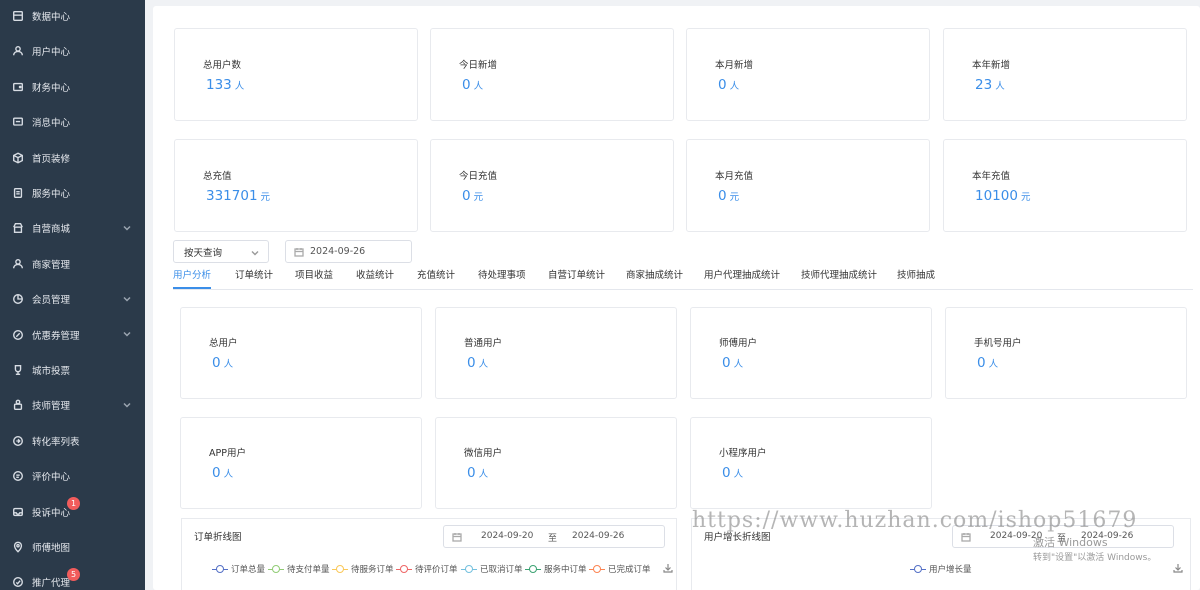 The height and width of the screenshot is (590, 1200). Describe the element at coordinates (314, 277) in the screenshot. I see `tab-item: 项目收益` at that location.